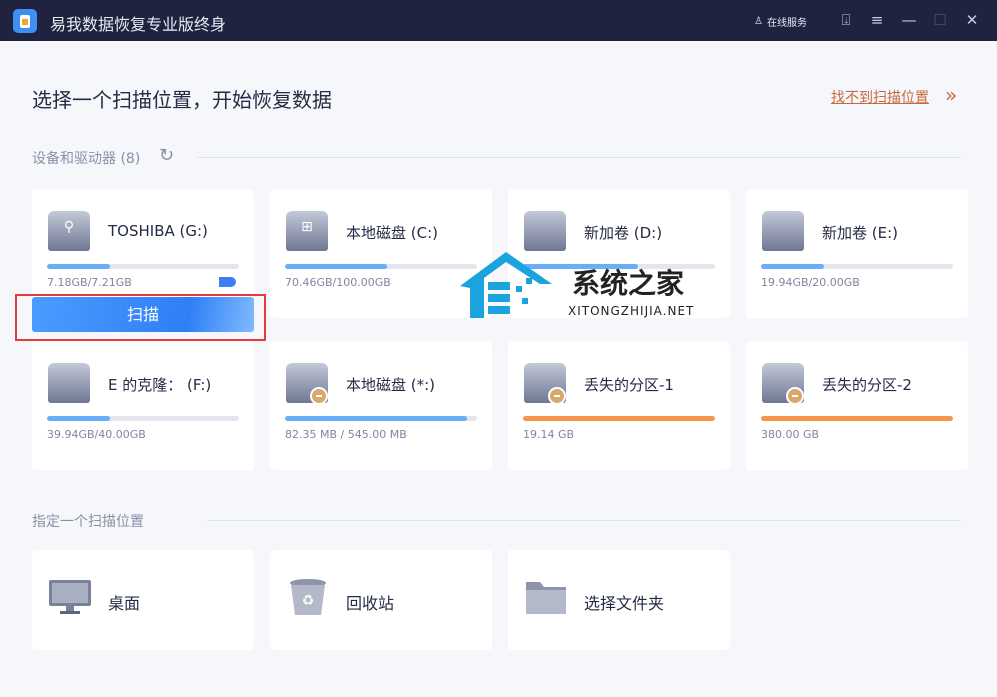 The height and width of the screenshot is (697, 997). Describe the element at coordinates (880, 97) in the screenshot. I see `cant-find-location-link: 找不到扫描位置` at that location.